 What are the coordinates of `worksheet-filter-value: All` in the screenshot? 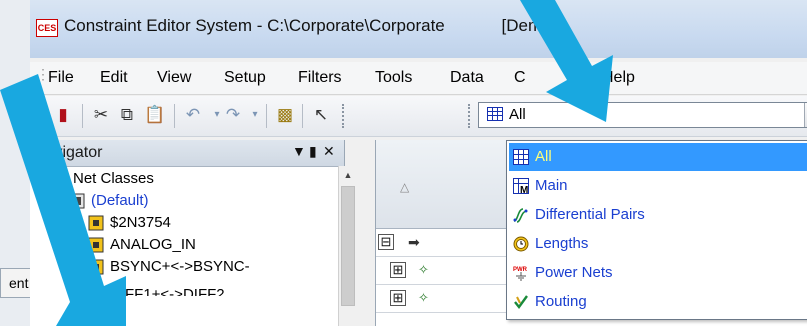 It's located at (517, 114).